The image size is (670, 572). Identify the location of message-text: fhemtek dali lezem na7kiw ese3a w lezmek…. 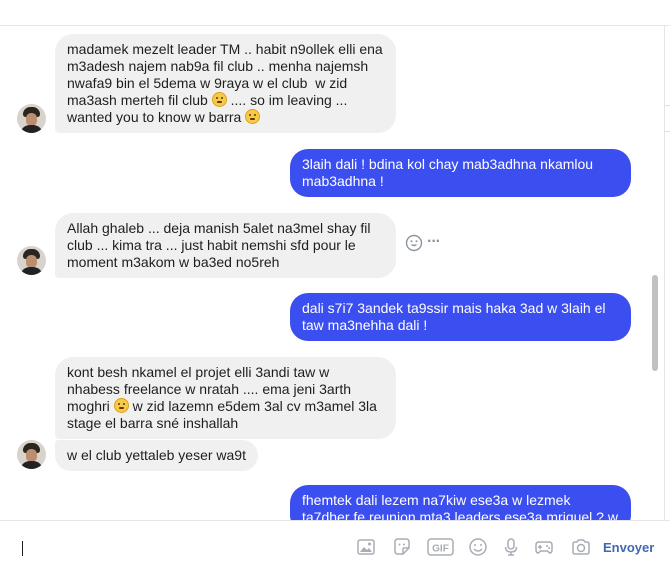
(460, 506).